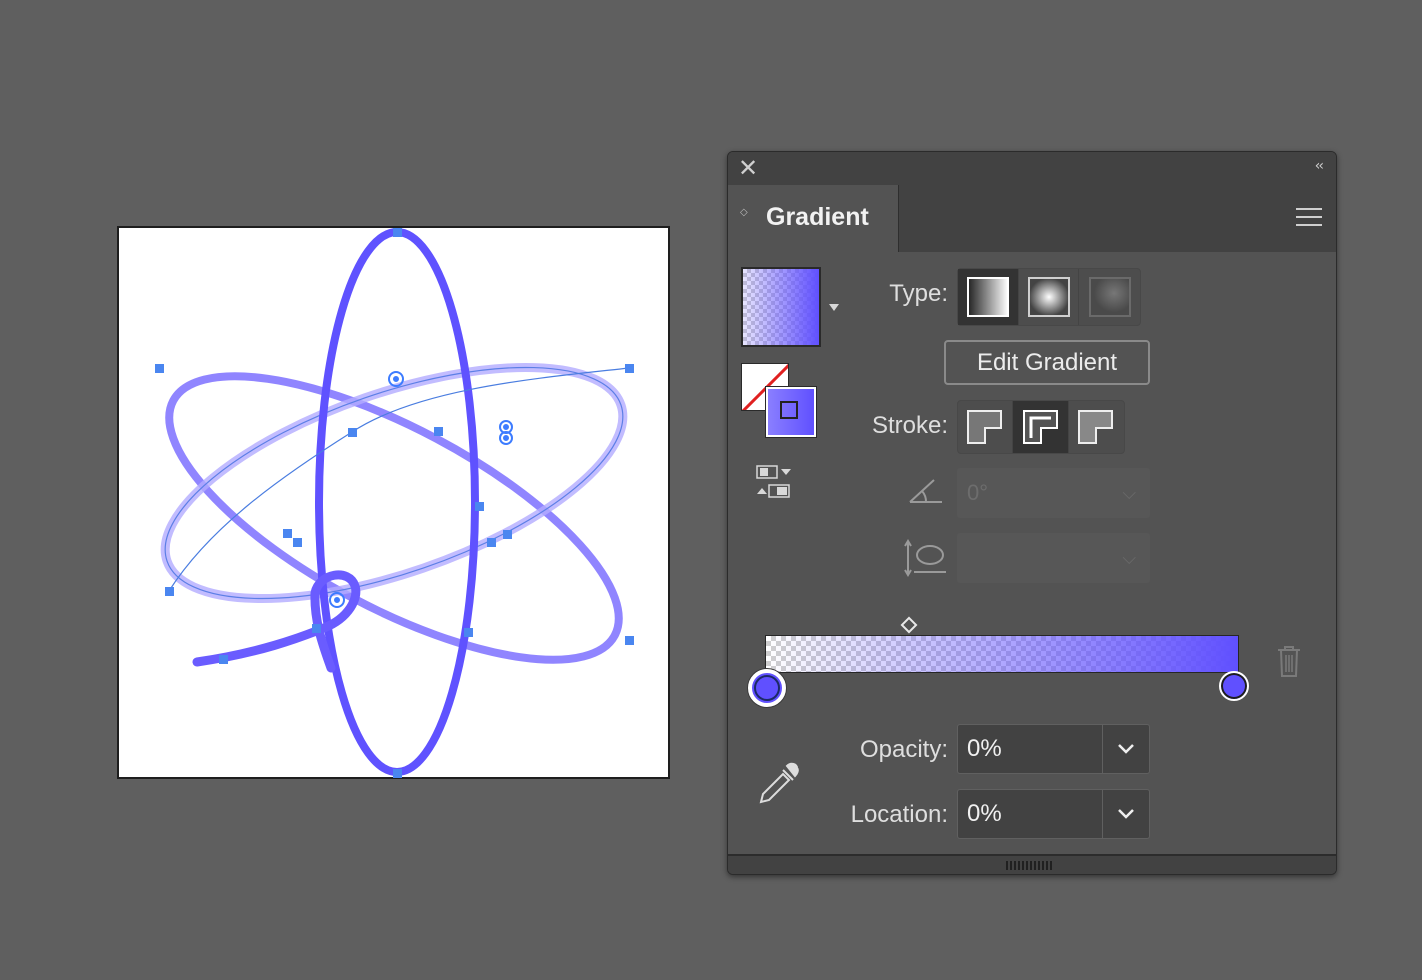  I want to click on angle-field: 0° ⌵, so click(1053, 493).